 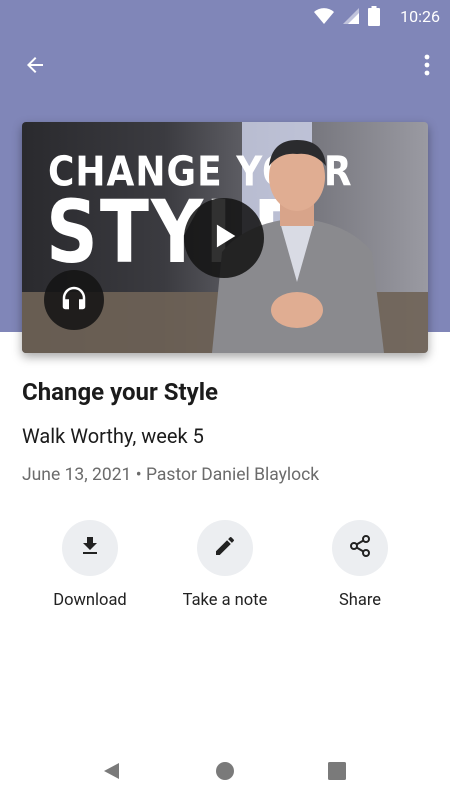 I want to click on recents-square-icon, so click(x=337, y=773).